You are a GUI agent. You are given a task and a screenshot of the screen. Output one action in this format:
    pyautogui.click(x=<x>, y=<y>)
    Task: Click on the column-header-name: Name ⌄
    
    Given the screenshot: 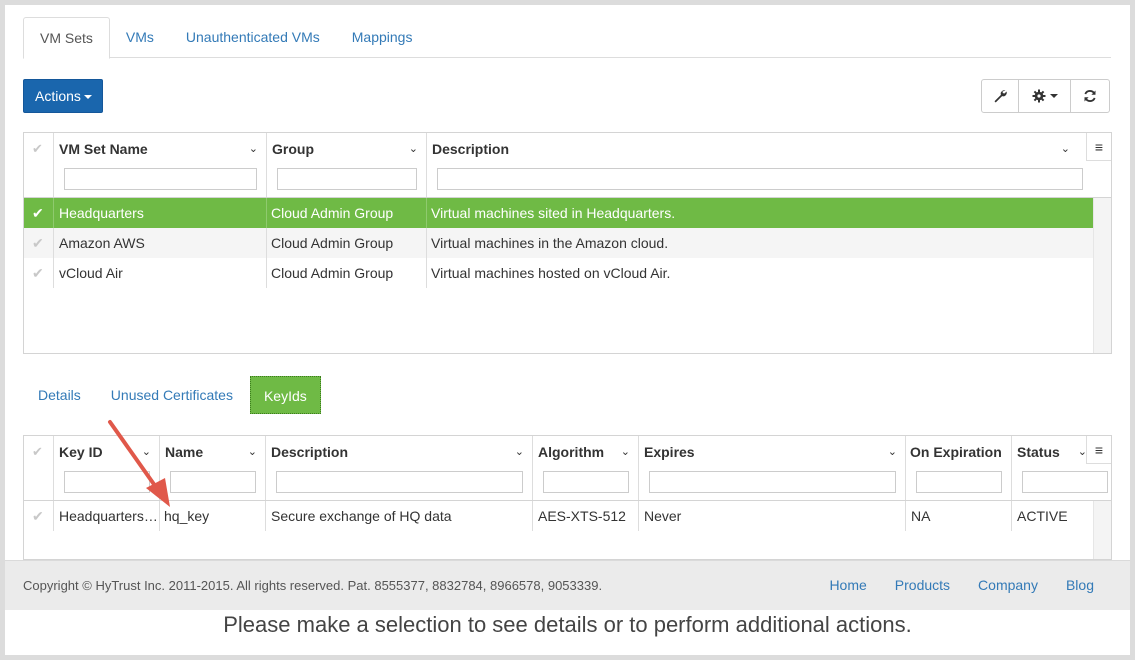 What is the action you would take?
    pyautogui.click(x=213, y=468)
    